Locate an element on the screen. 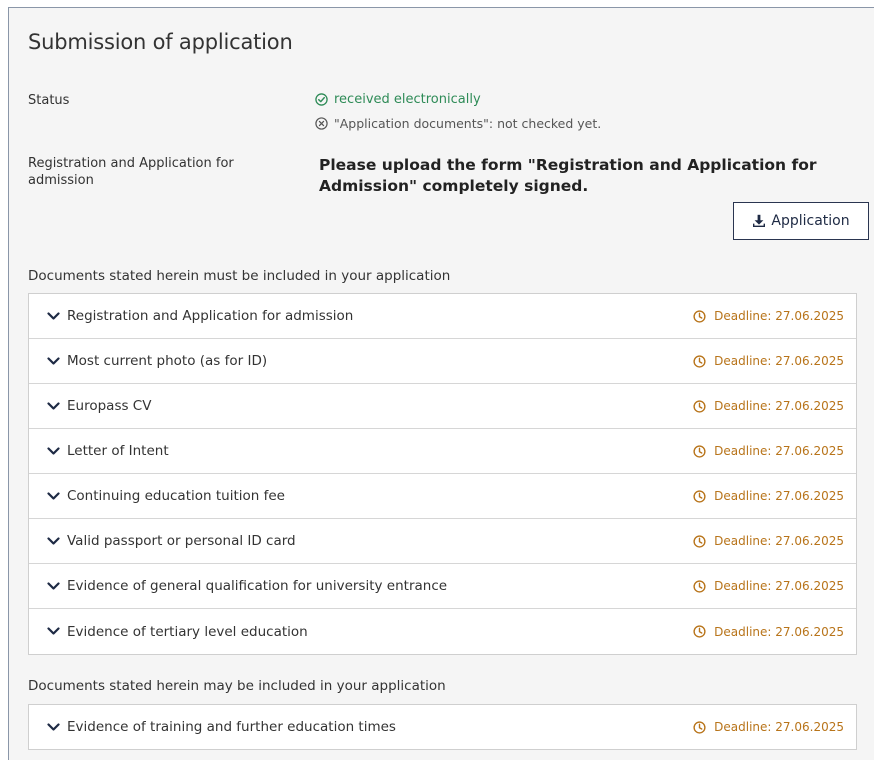 This screenshot has width=874, height=760. download-application-button: Application is located at coordinates (801, 221).